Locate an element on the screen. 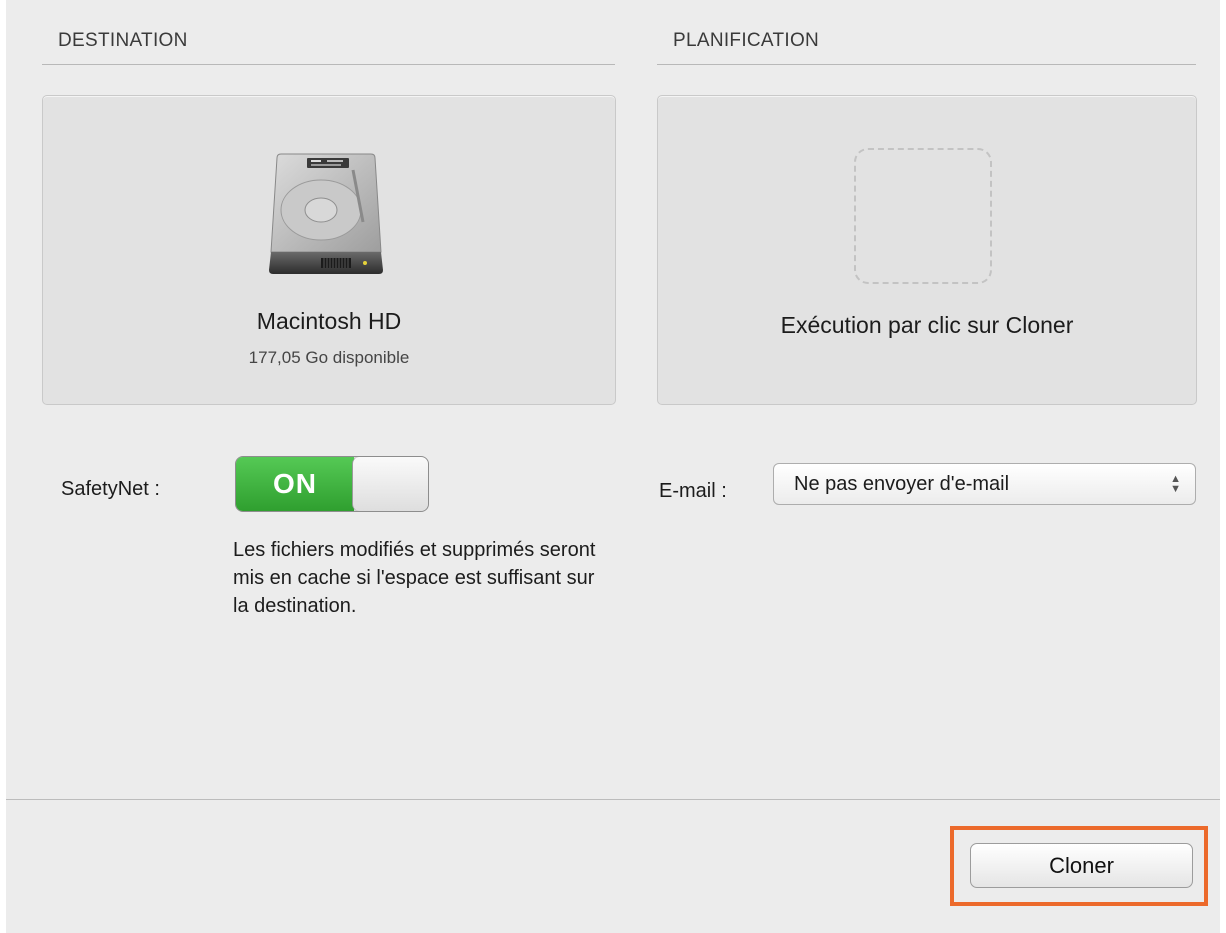 Image resolution: width=1226 pixels, height=933 pixels. email-selected-value: Ne pas envoyer d'e-mail is located at coordinates (902, 484).